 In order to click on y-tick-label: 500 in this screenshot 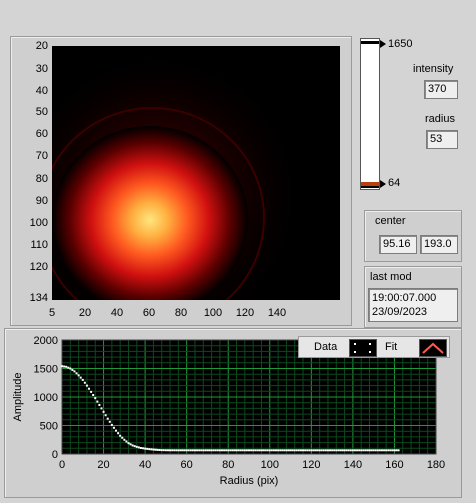, I will do `click(49, 427)`.